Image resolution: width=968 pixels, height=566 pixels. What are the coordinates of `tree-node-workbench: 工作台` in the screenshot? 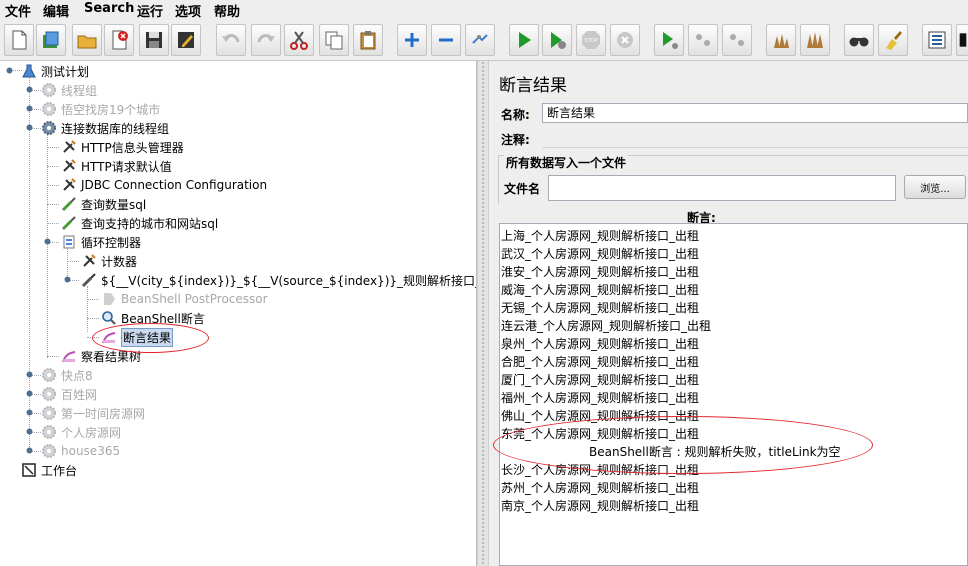 It's located at (48, 470).